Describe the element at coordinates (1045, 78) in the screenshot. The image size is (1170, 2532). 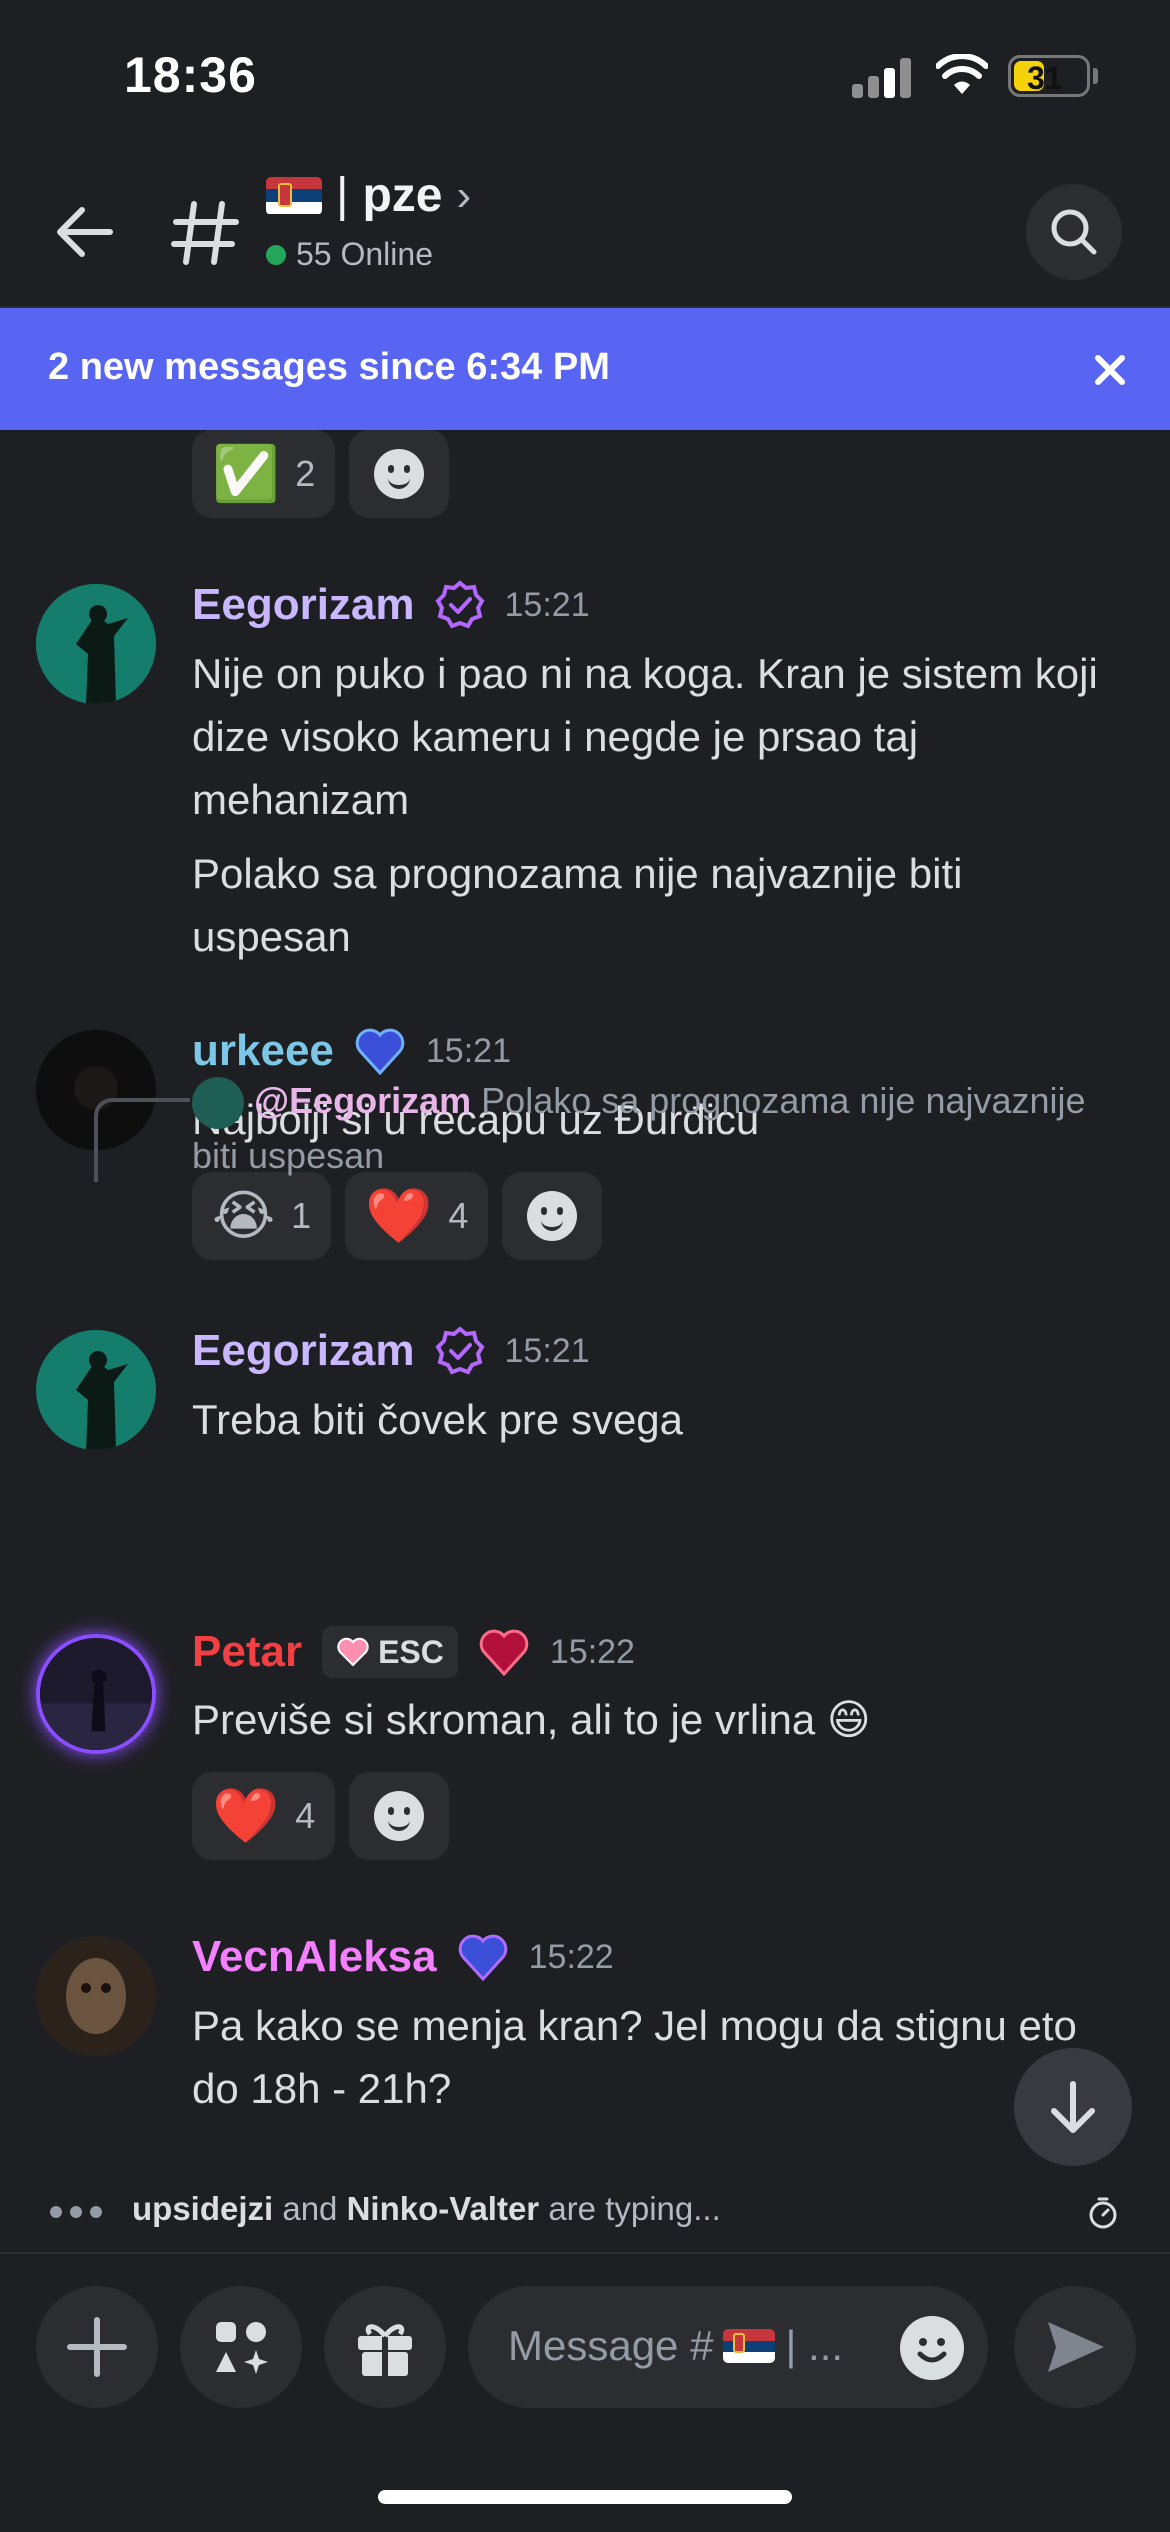
I see `battery-level: 31` at that location.